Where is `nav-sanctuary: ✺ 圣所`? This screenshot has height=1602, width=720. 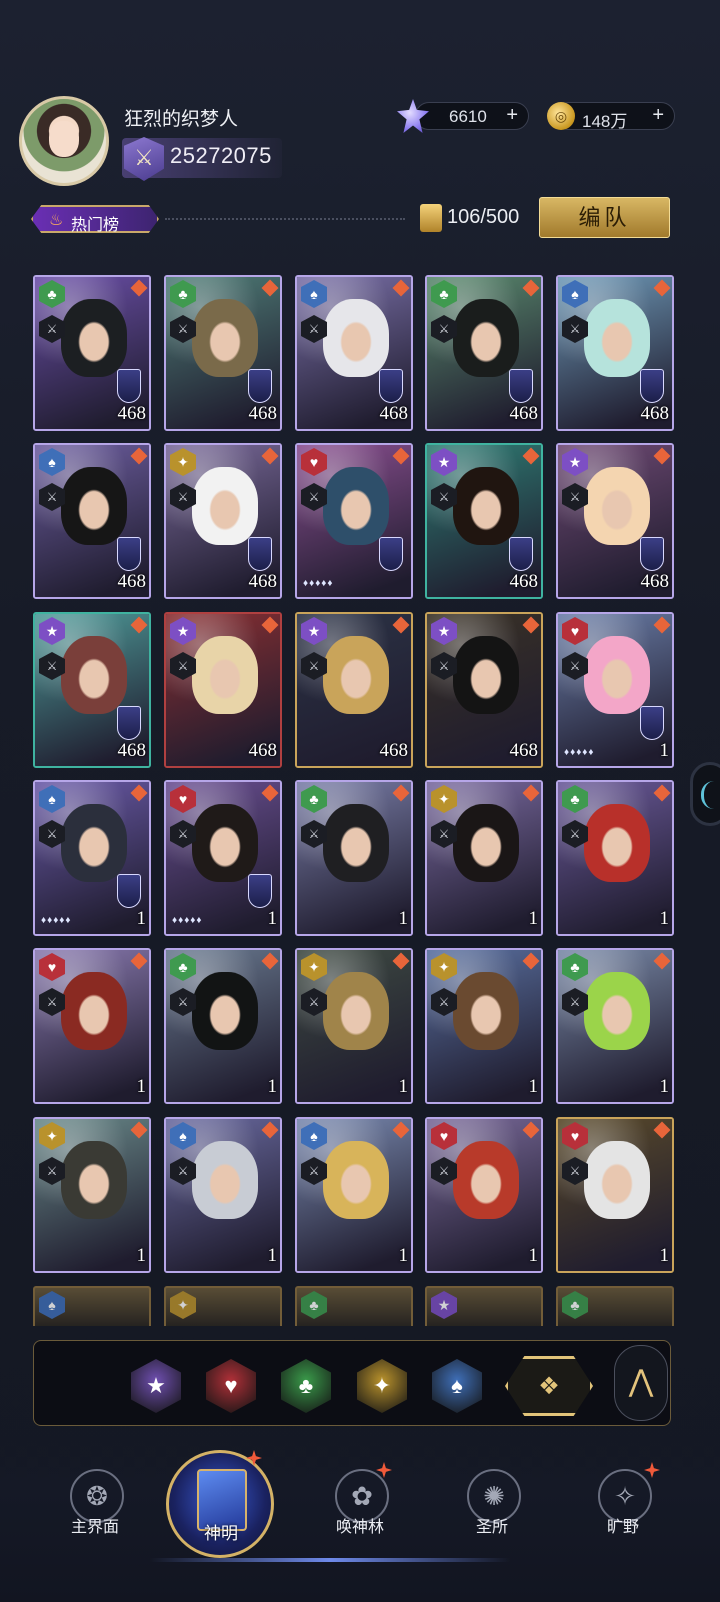 nav-sanctuary: ✺ 圣所 is located at coordinates (492, 1515).